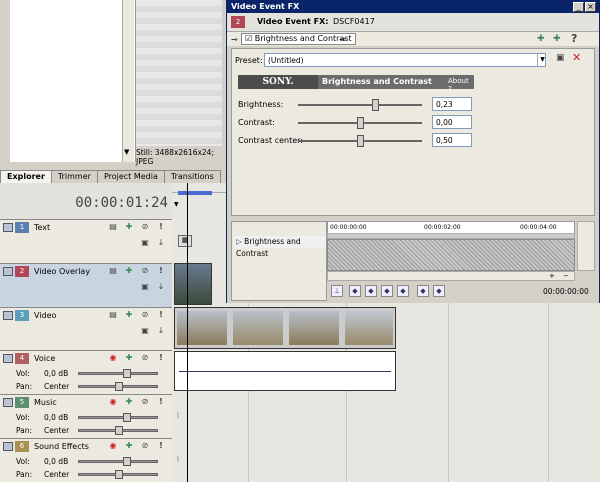 This screenshot has height=482, width=600. What do you see at coordinates (130, 176) in the screenshot?
I see `tab-project-media: Project Media` at bounding box center [130, 176].